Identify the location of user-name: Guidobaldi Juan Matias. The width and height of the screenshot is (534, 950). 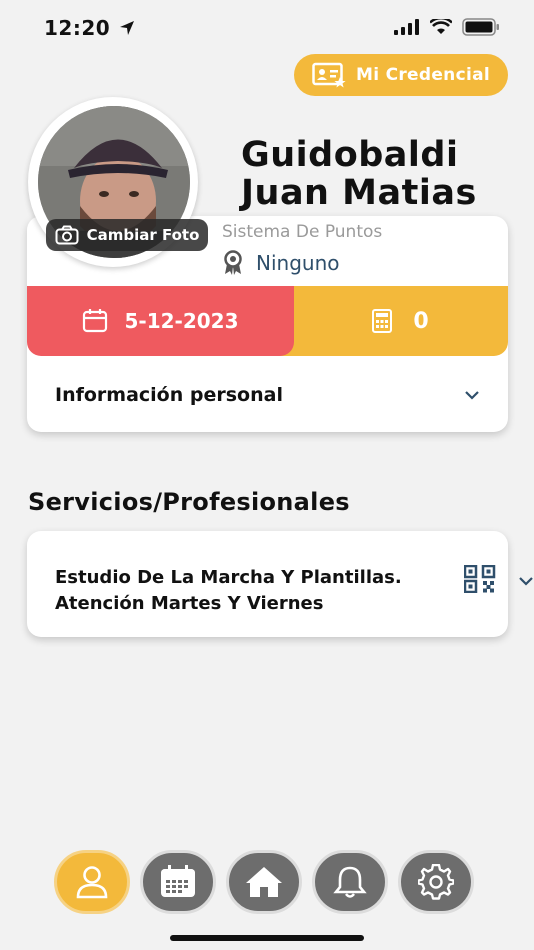
(359, 174).